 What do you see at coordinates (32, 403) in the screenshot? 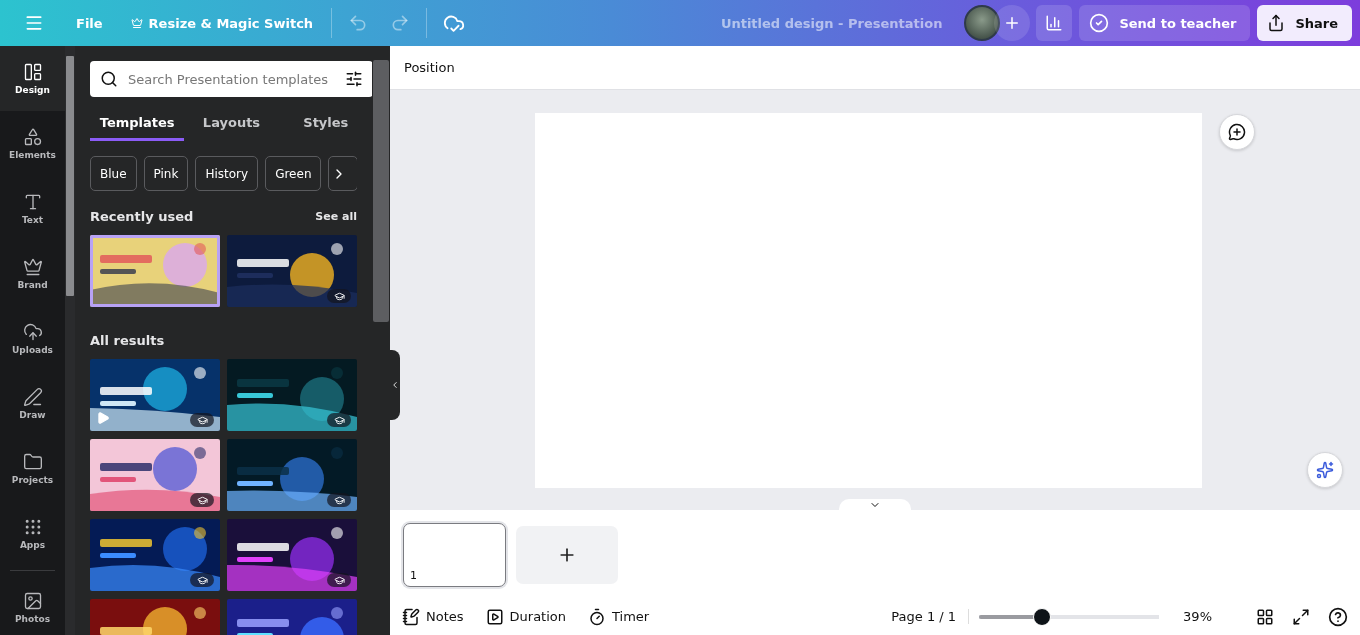
I see `sidebar-item: Draw` at bounding box center [32, 403].